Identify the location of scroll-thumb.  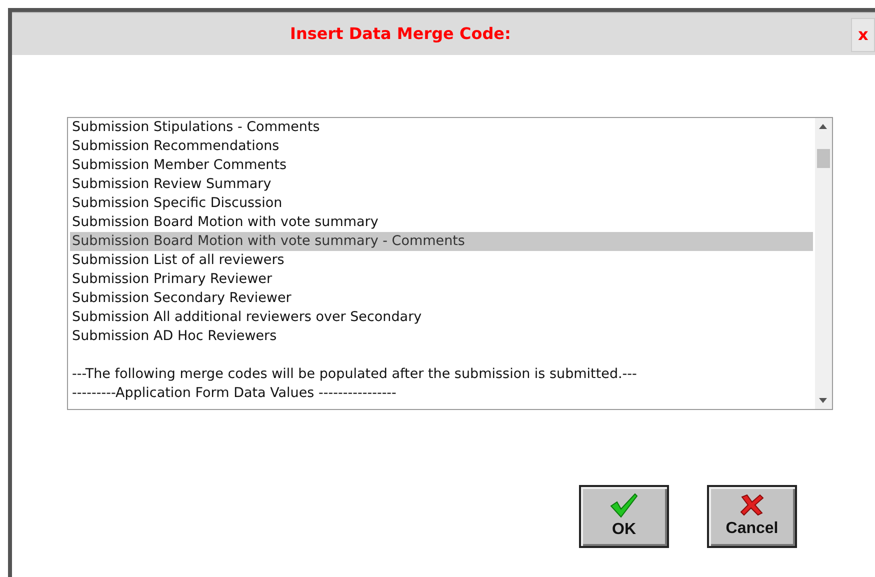
(823, 158).